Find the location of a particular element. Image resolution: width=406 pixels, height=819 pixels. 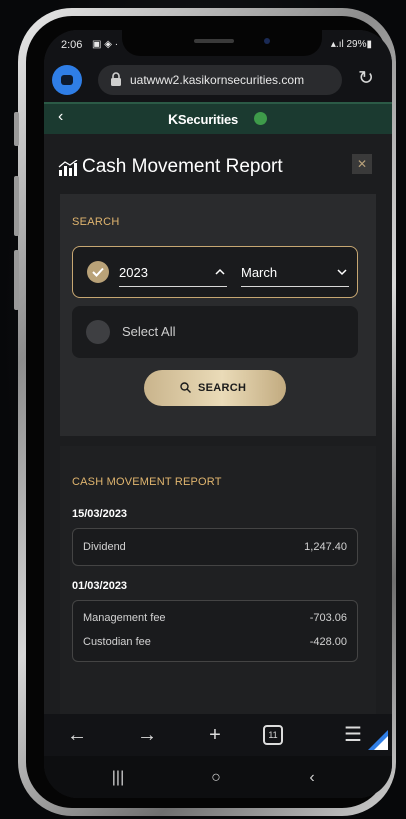

incognito-icon is located at coordinates (67, 80).